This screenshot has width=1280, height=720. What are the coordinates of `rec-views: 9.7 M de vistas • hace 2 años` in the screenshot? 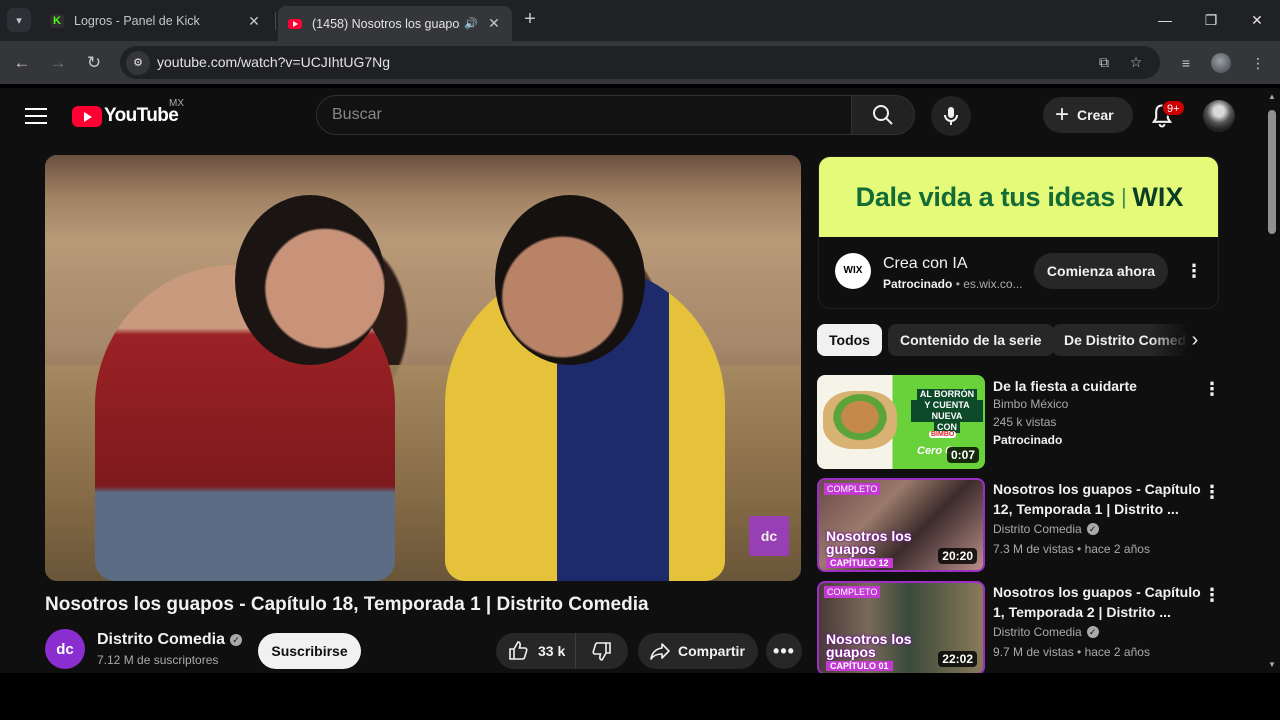 It's located at (1071, 652).